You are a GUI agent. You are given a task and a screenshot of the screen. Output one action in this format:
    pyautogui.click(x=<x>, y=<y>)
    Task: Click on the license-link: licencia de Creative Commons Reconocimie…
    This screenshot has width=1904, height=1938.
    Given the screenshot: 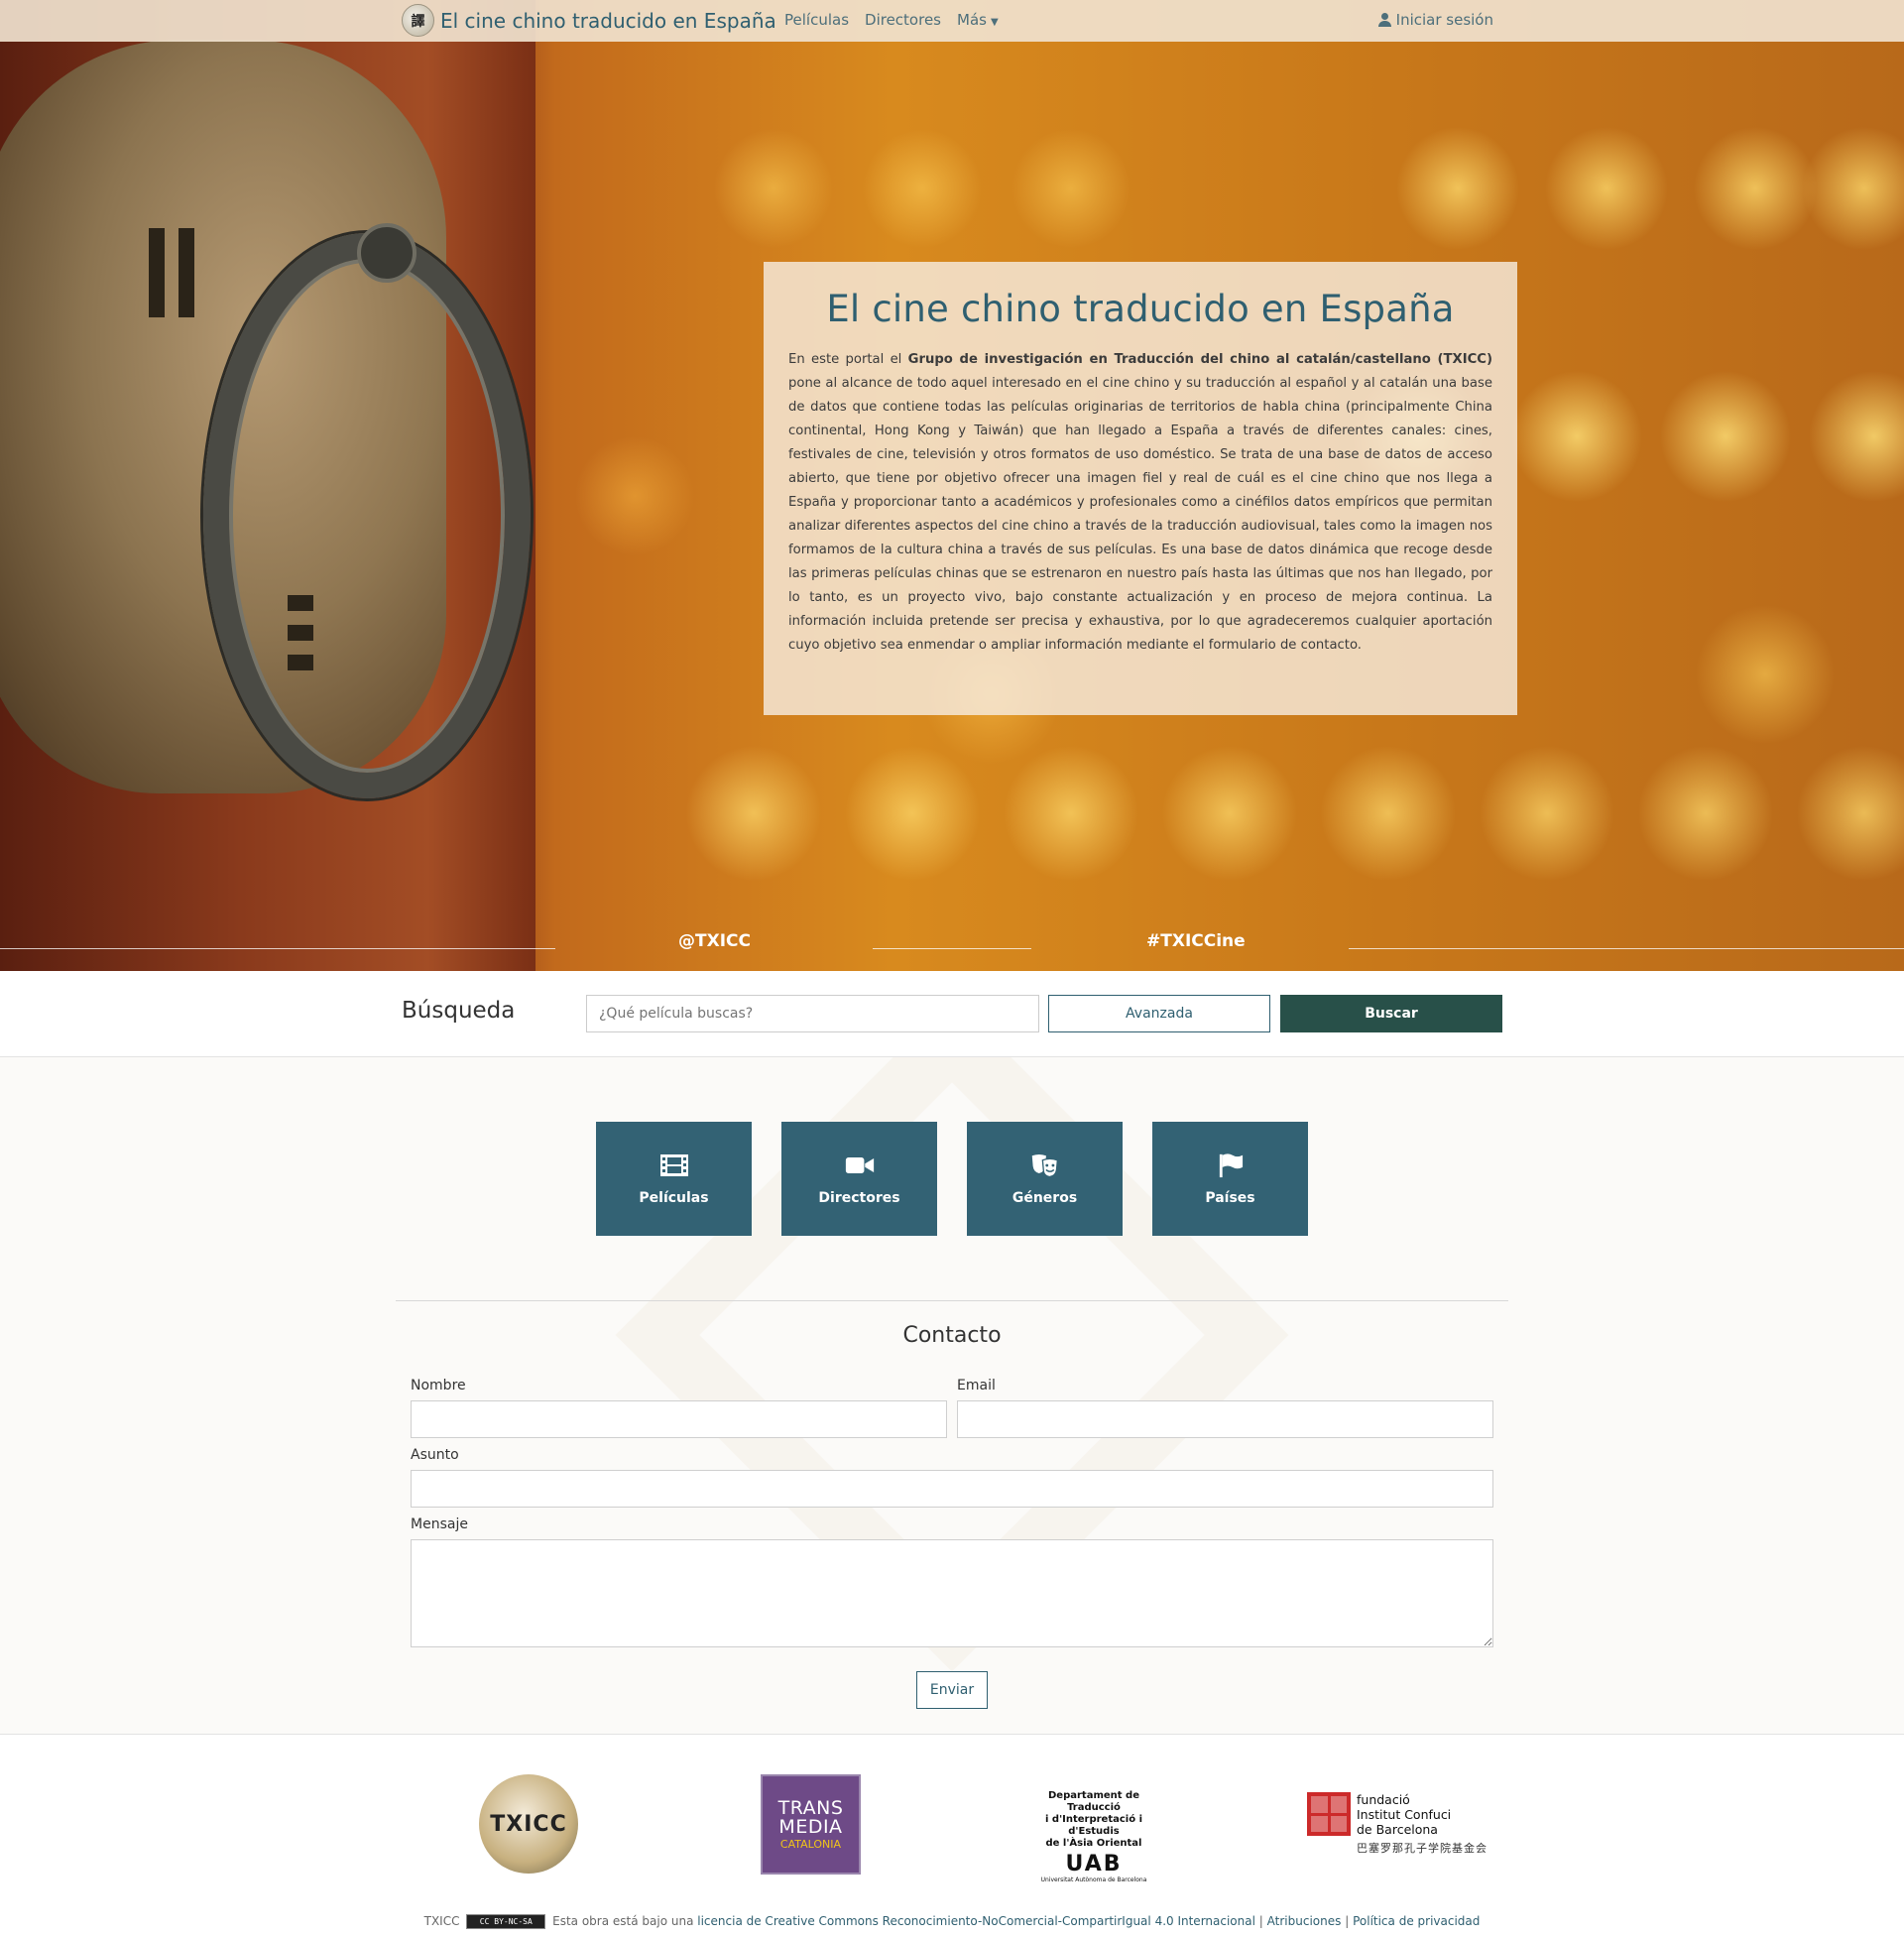 What is the action you would take?
    pyautogui.click(x=976, y=1921)
    